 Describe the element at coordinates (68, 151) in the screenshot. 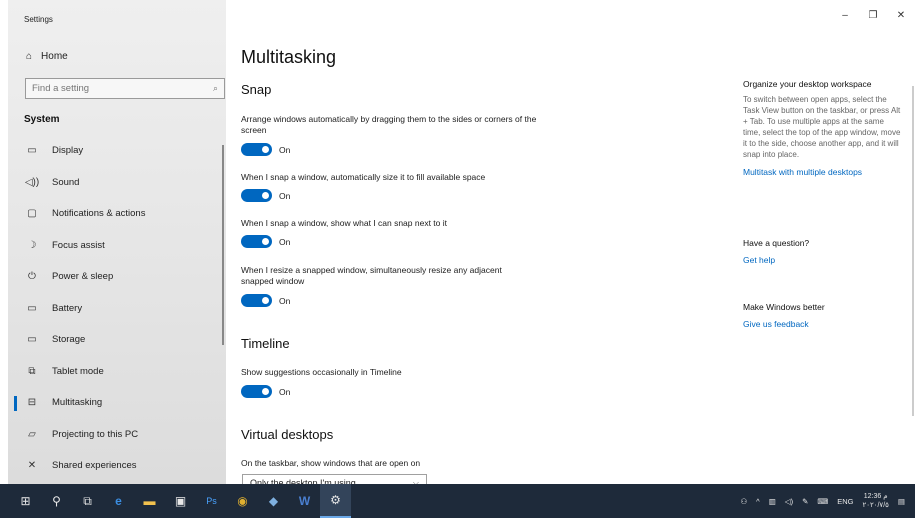

I see `sidebar-item-label: Display` at that location.